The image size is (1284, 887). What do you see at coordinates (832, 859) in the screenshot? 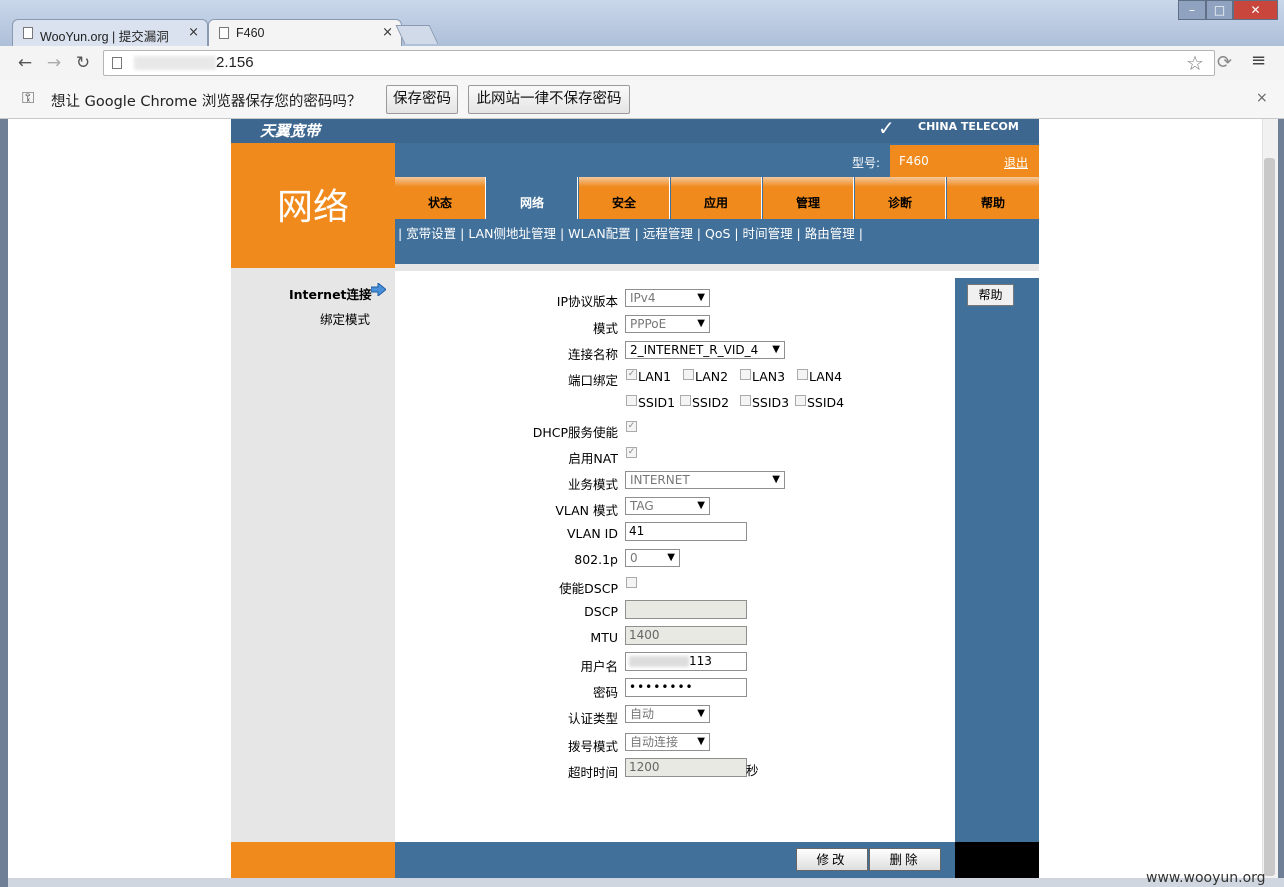
I see `modify-button: 修改` at bounding box center [832, 859].